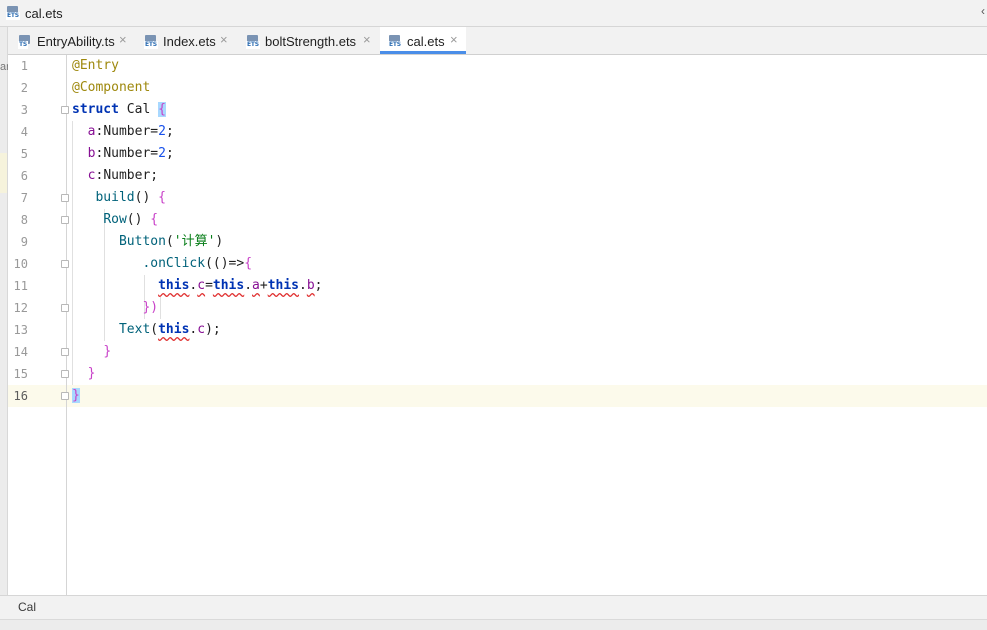 The image size is (987, 630). What do you see at coordinates (20, 264) in the screenshot?
I see `line-number: 10` at bounding box center [20, 264].